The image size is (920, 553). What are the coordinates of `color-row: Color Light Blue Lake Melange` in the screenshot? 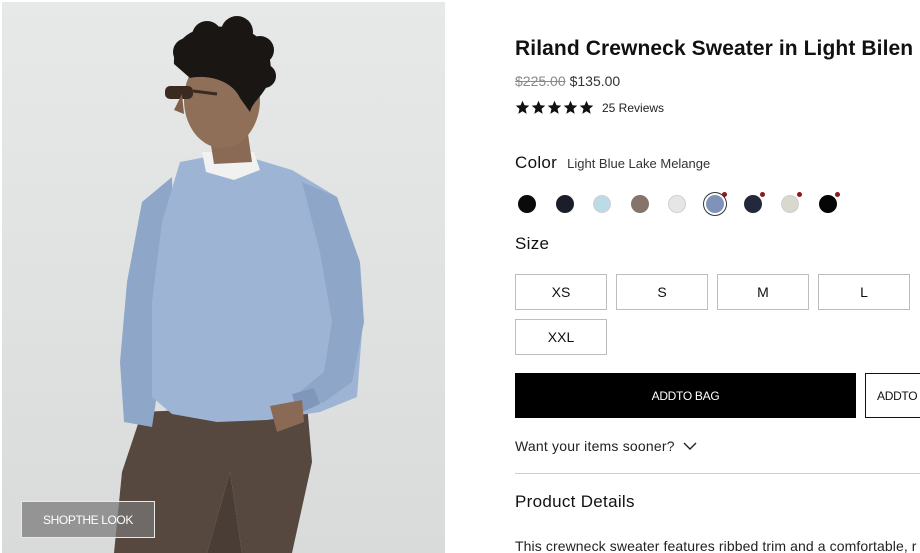 It's located at (612, 163).